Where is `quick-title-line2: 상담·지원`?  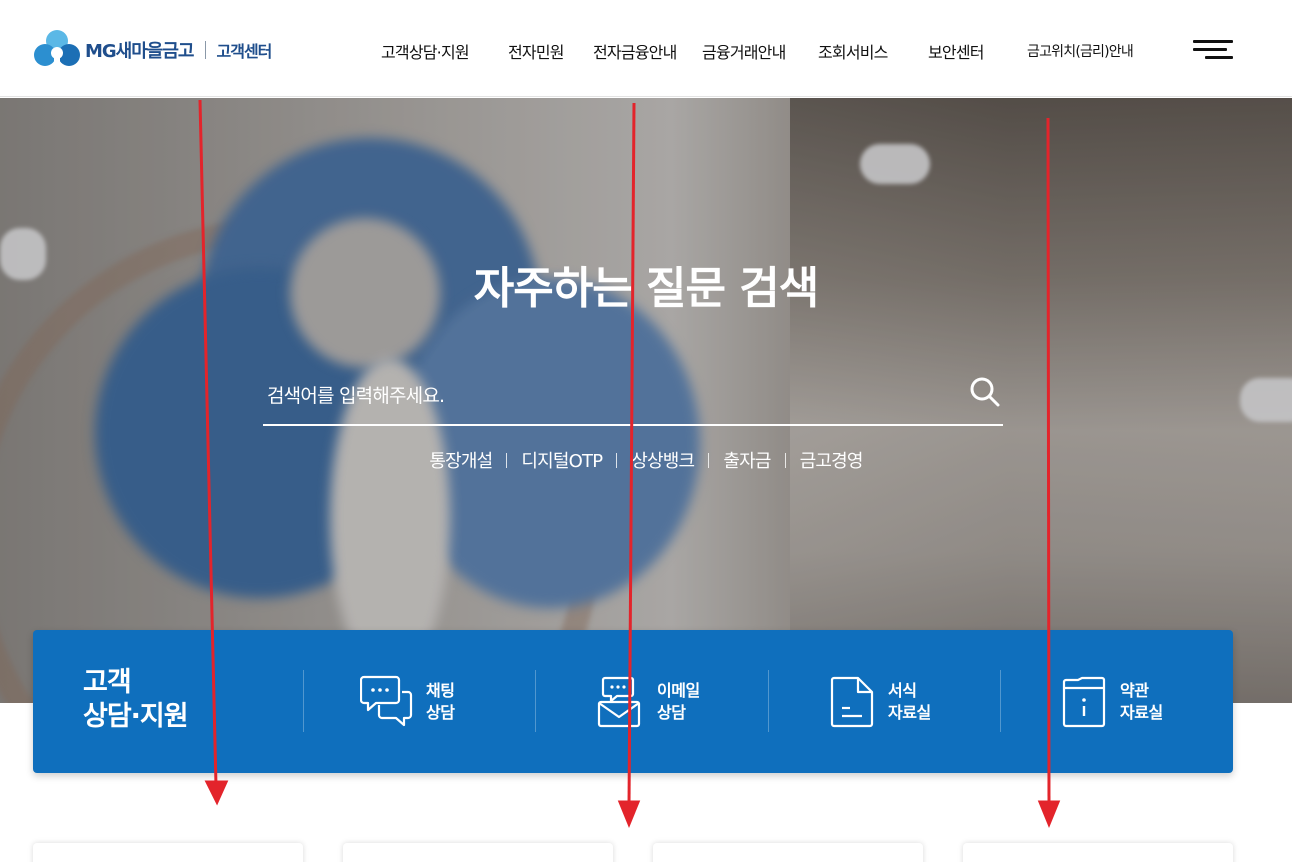 quick-title-line2: 상담·지원 is located at coordinates (136, 716).